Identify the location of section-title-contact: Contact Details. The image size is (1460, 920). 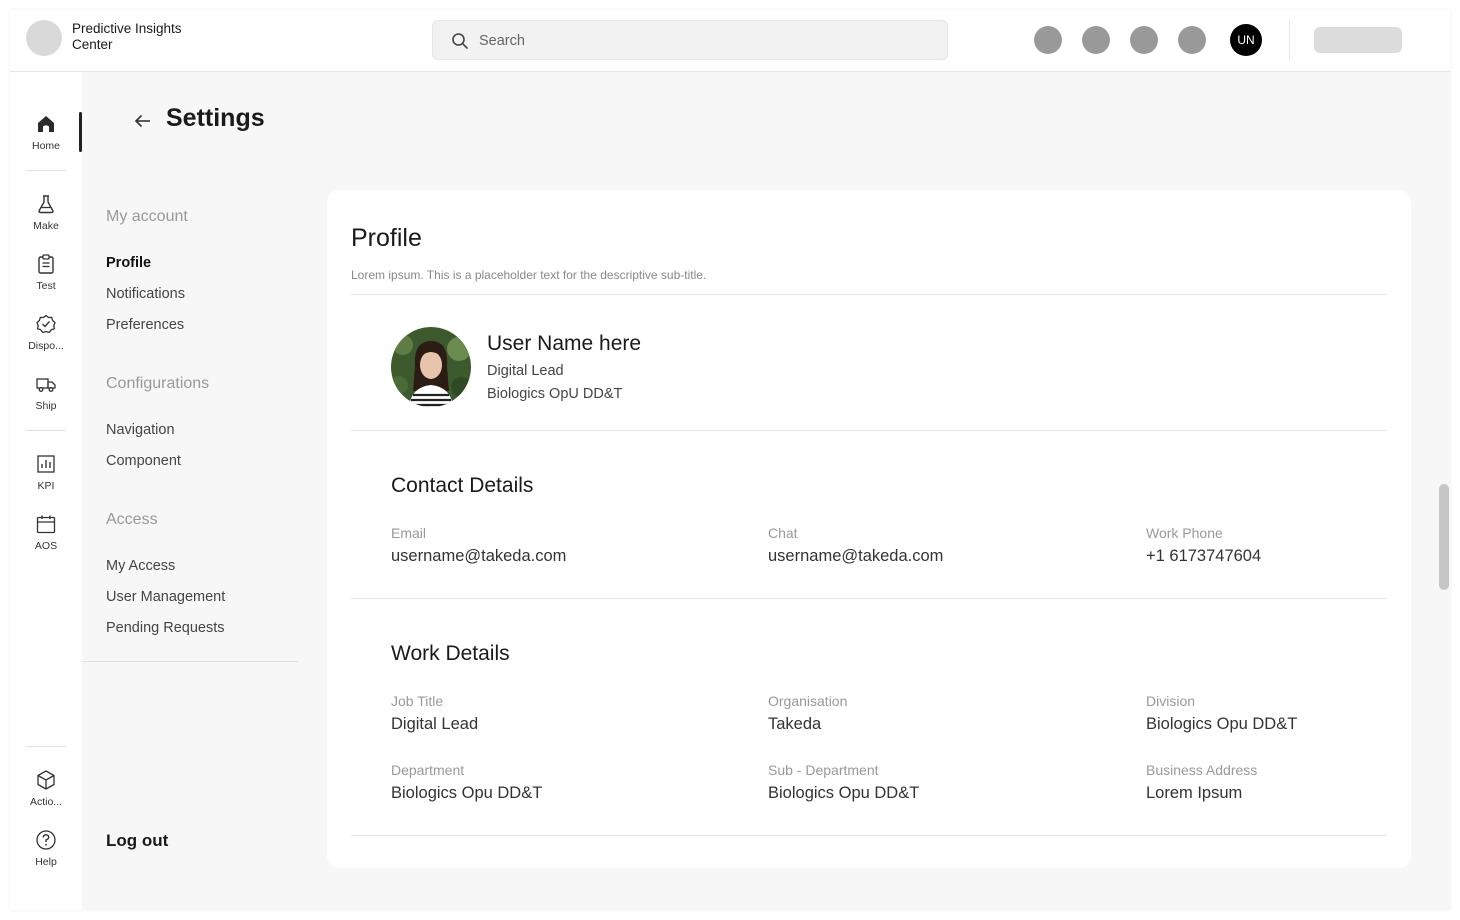
(462, 485).